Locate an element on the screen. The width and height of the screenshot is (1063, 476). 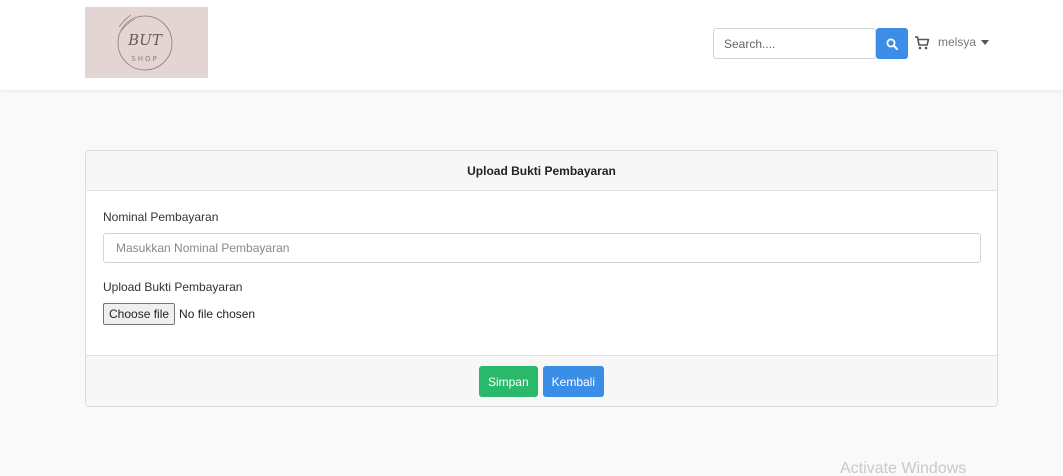
back-button: Kembali is located at coordinates (573, 381).